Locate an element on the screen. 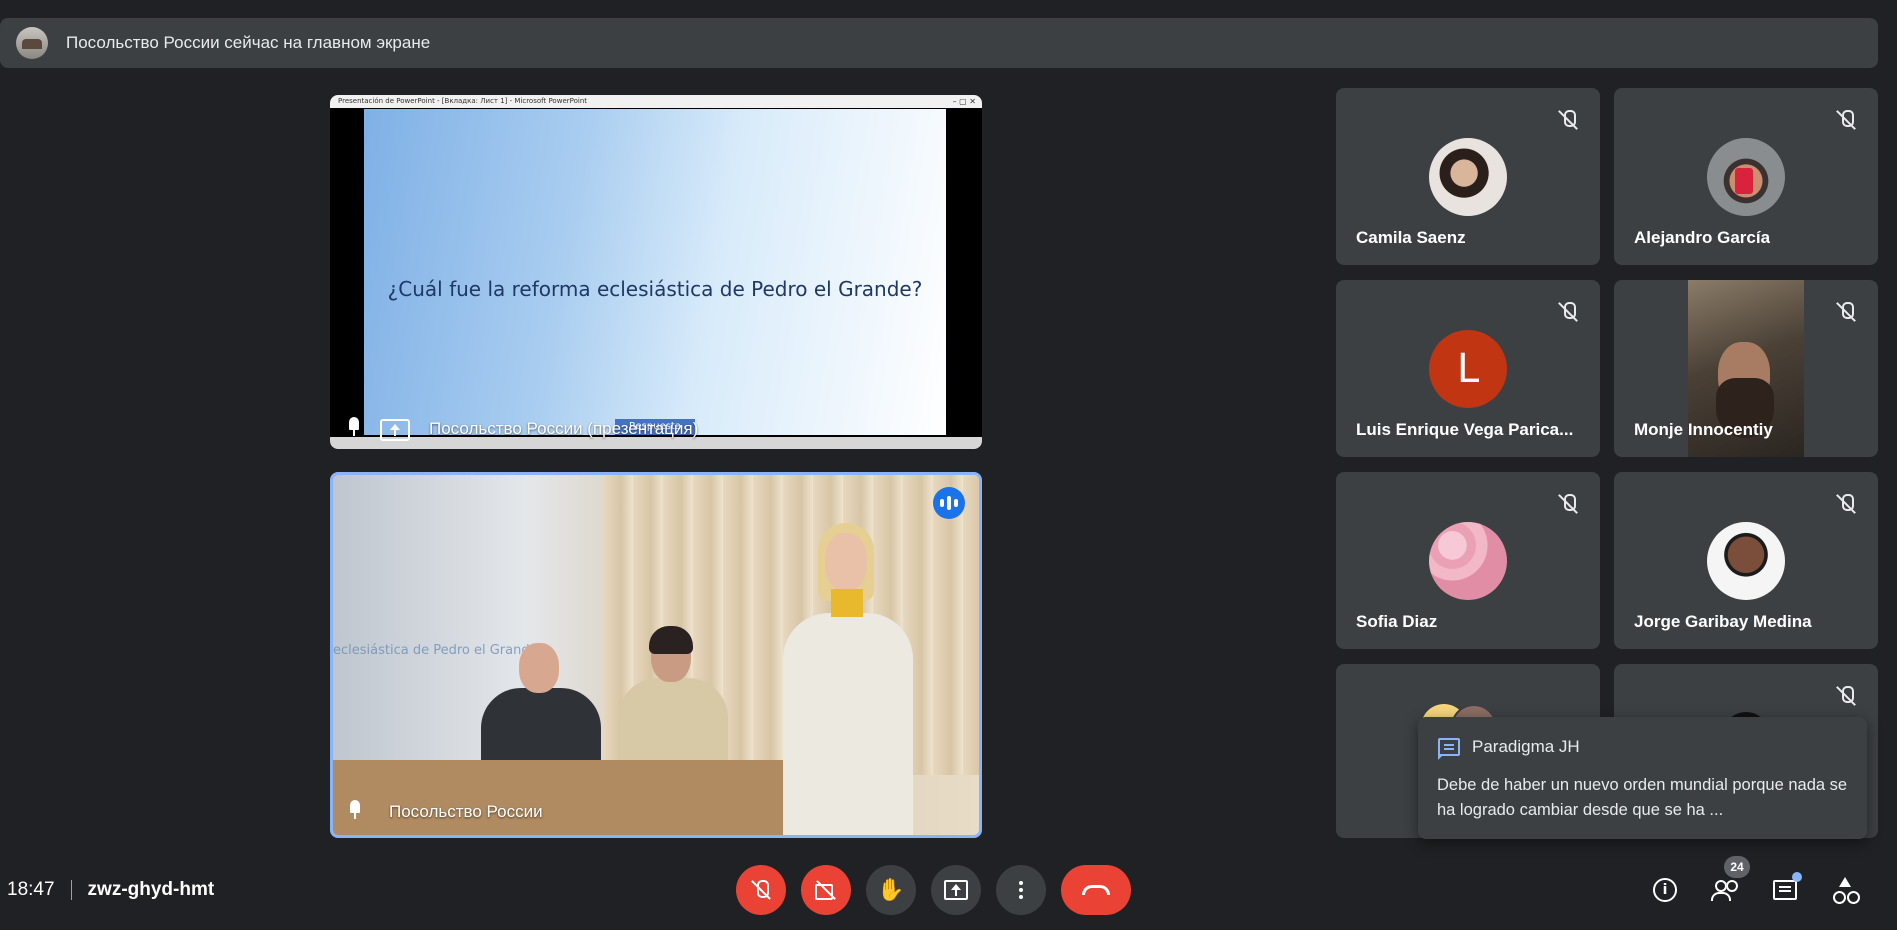  participant-tile: Sofia Diaz is located at coordinates (1468, 560).